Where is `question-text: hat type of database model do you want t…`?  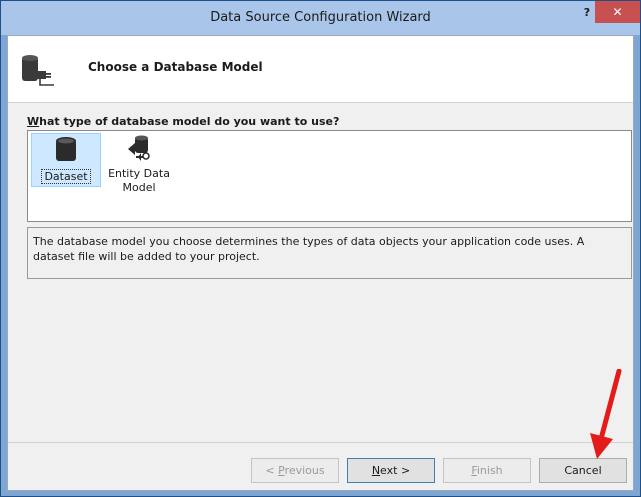
question-text: hat type of database model do you want t… is located at coordinates (189, 121).